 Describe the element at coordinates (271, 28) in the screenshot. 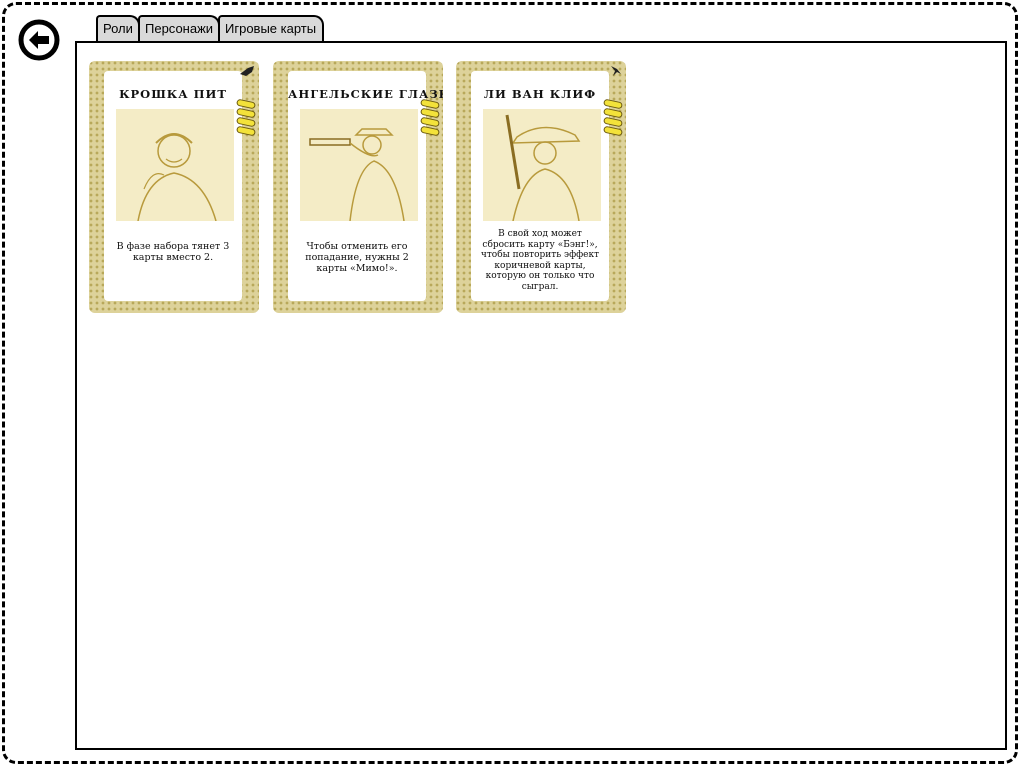

I see `tab-game-cards: Игровые карты` at that location.